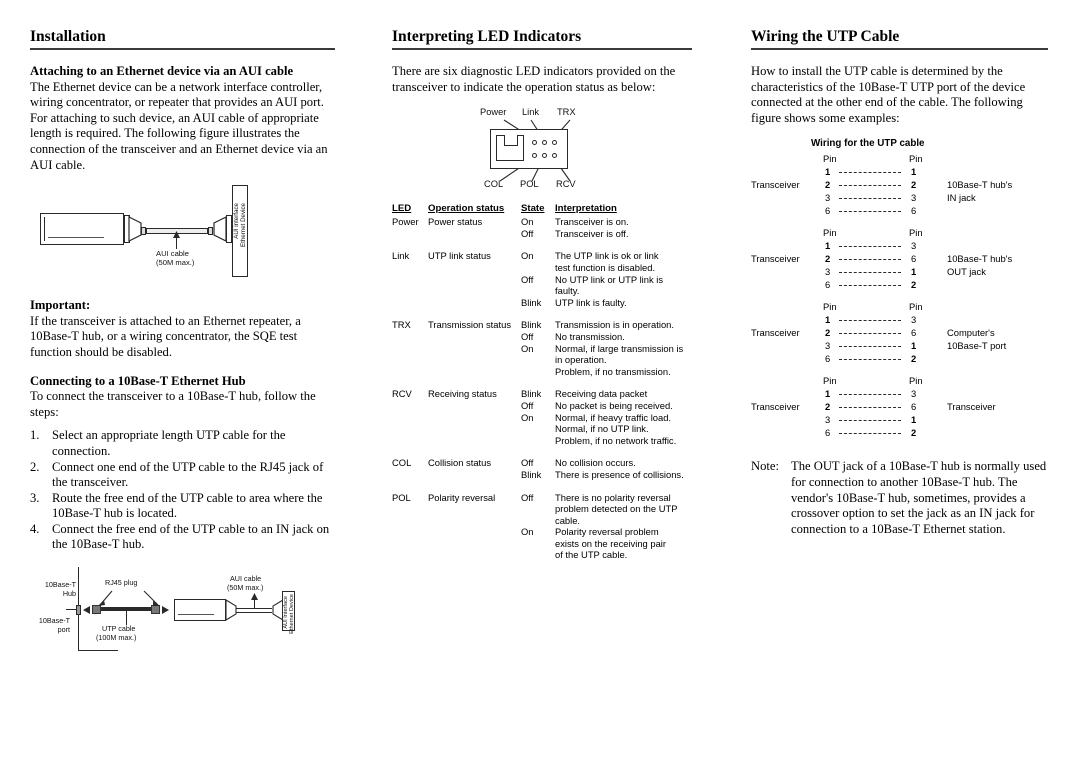 Image resolution: width=1080 pixels, height=764 pixels. Describe the element at coordinates (121, 583) in the screenshot. I see `rj45-plug-label: RJ45 plug` at that location.